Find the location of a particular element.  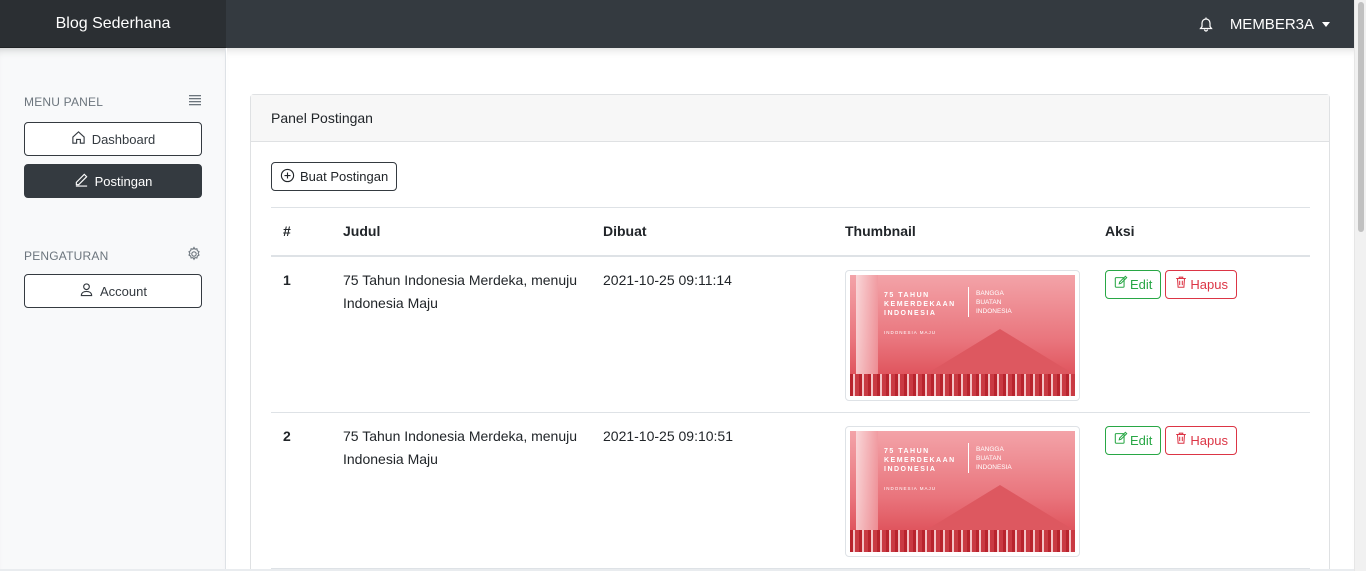

panel-header: Panel Postingan is located at coordinates (790, 118).